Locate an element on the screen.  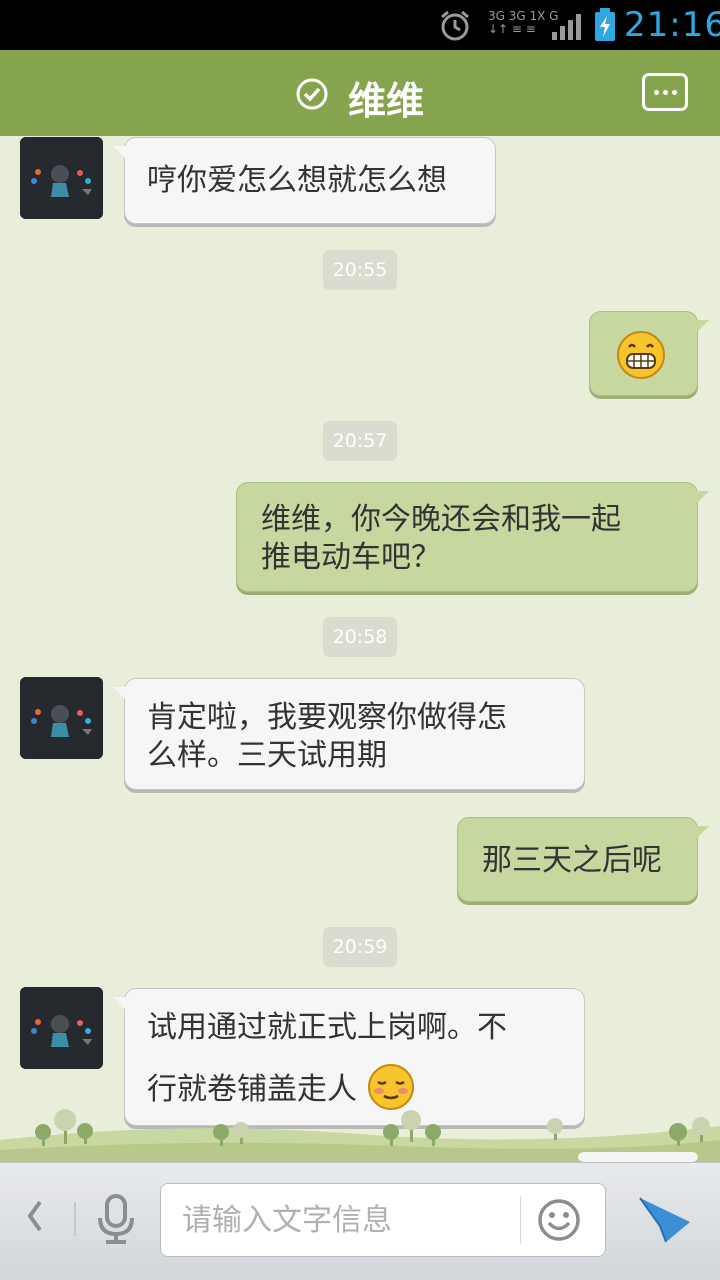
message-timestamp: 20:59 is located at coordinates (360, 947).